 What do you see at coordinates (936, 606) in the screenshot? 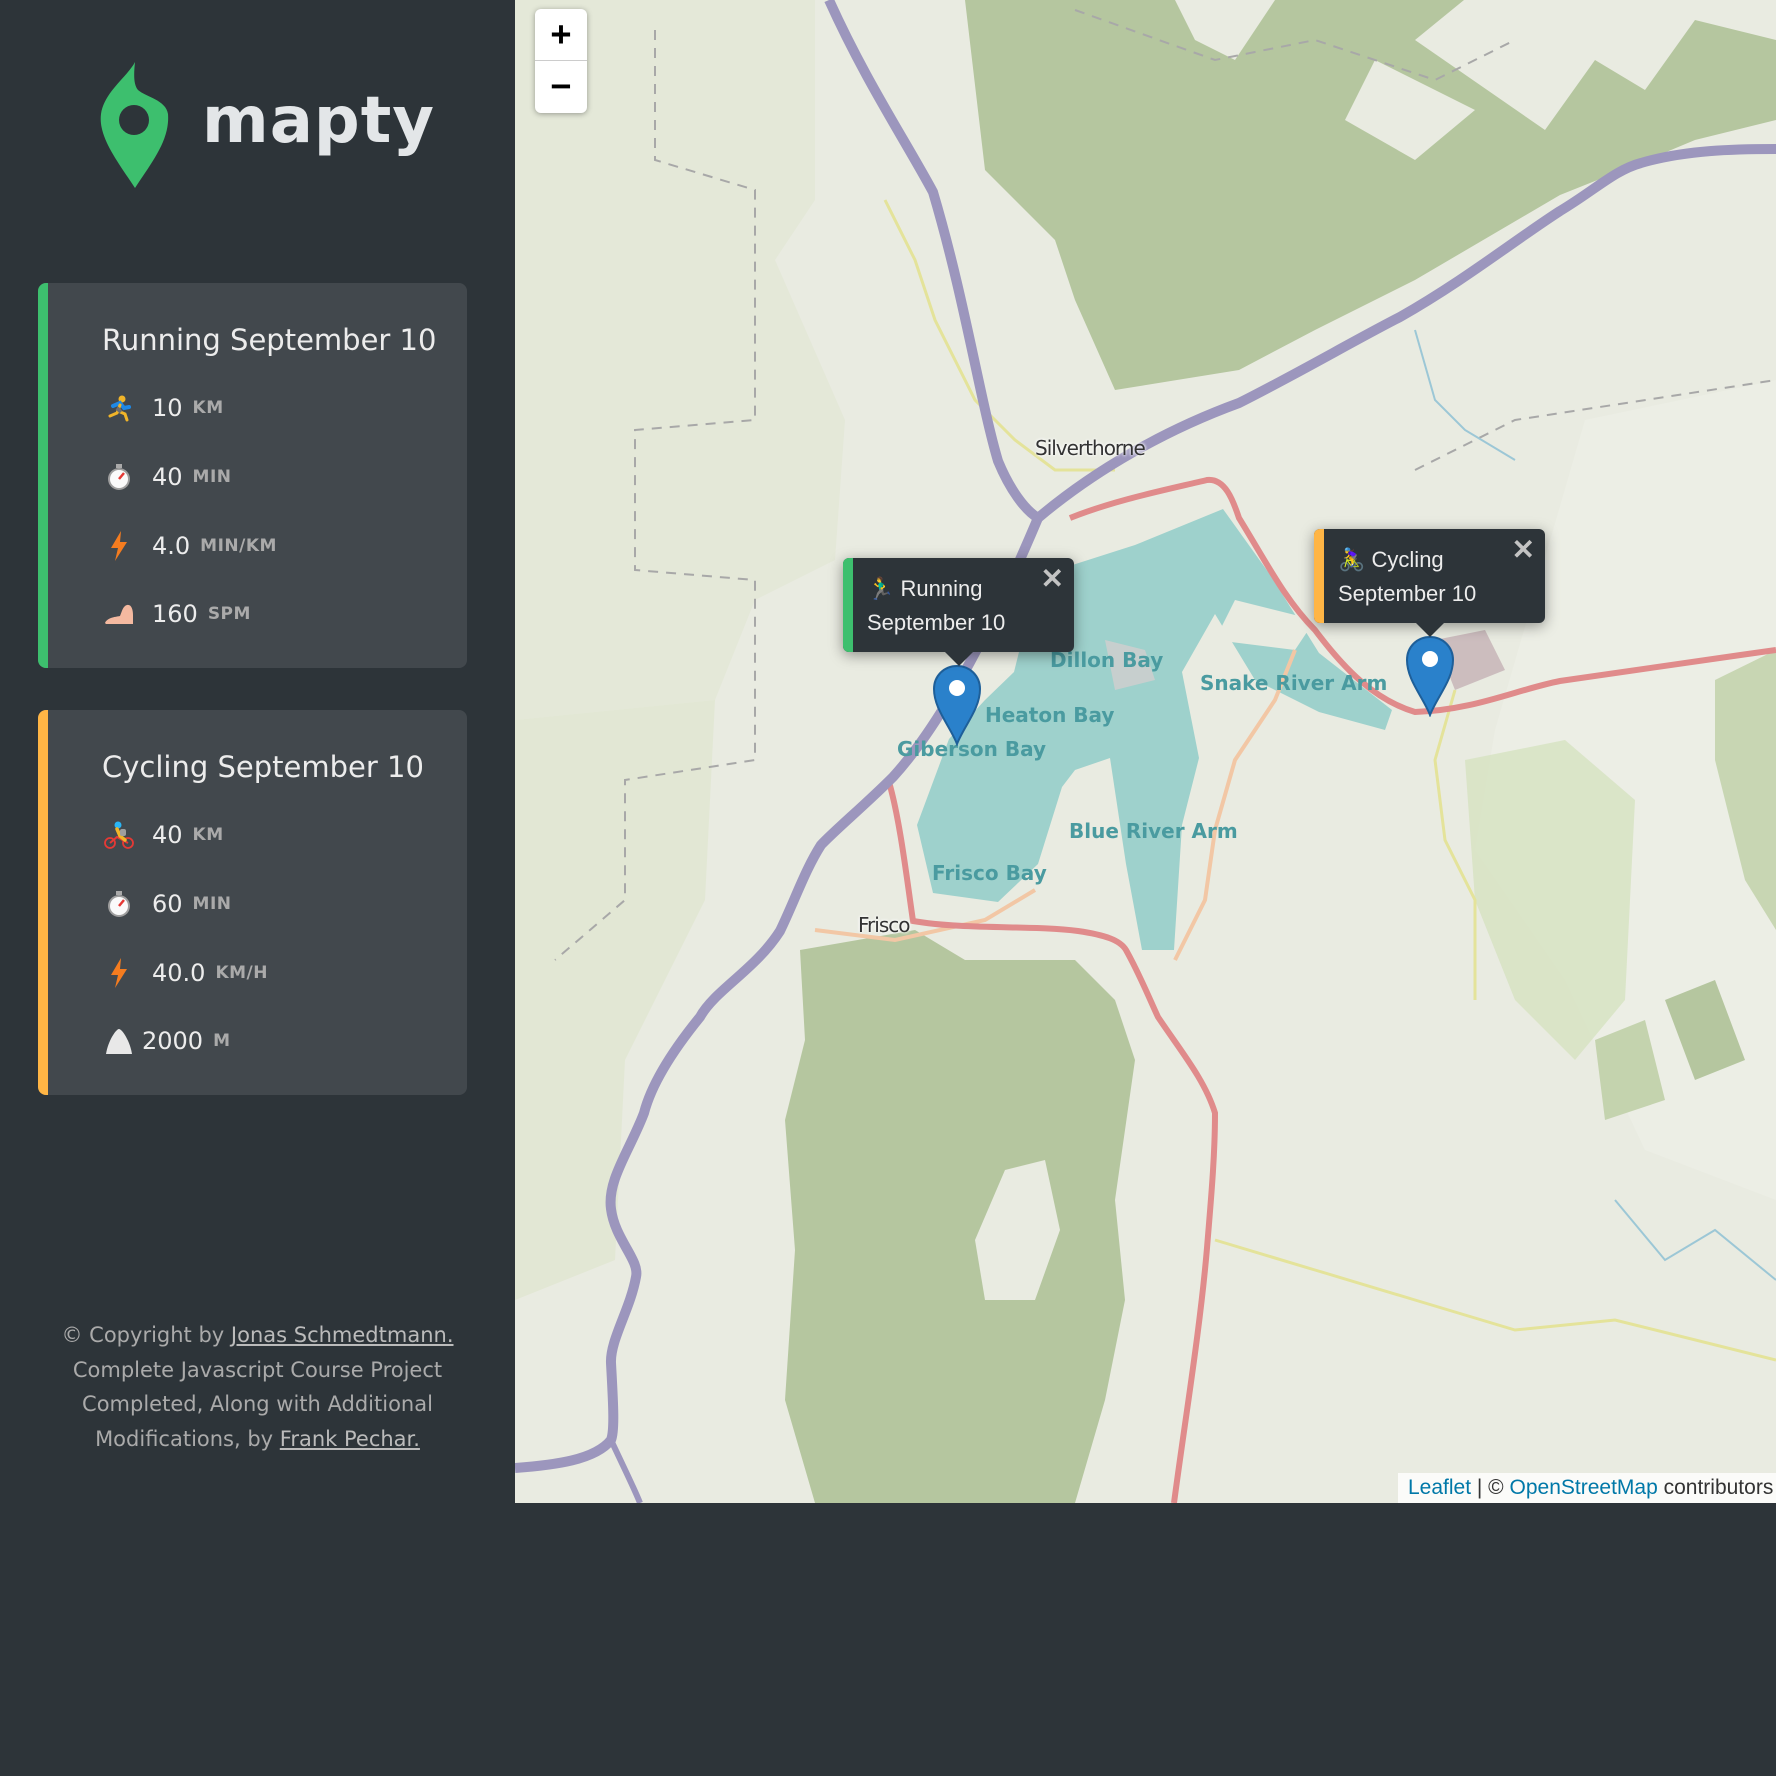
I see `popup-content: 🏃‍♂️ Running September 10` at bounding box center [936, 606].